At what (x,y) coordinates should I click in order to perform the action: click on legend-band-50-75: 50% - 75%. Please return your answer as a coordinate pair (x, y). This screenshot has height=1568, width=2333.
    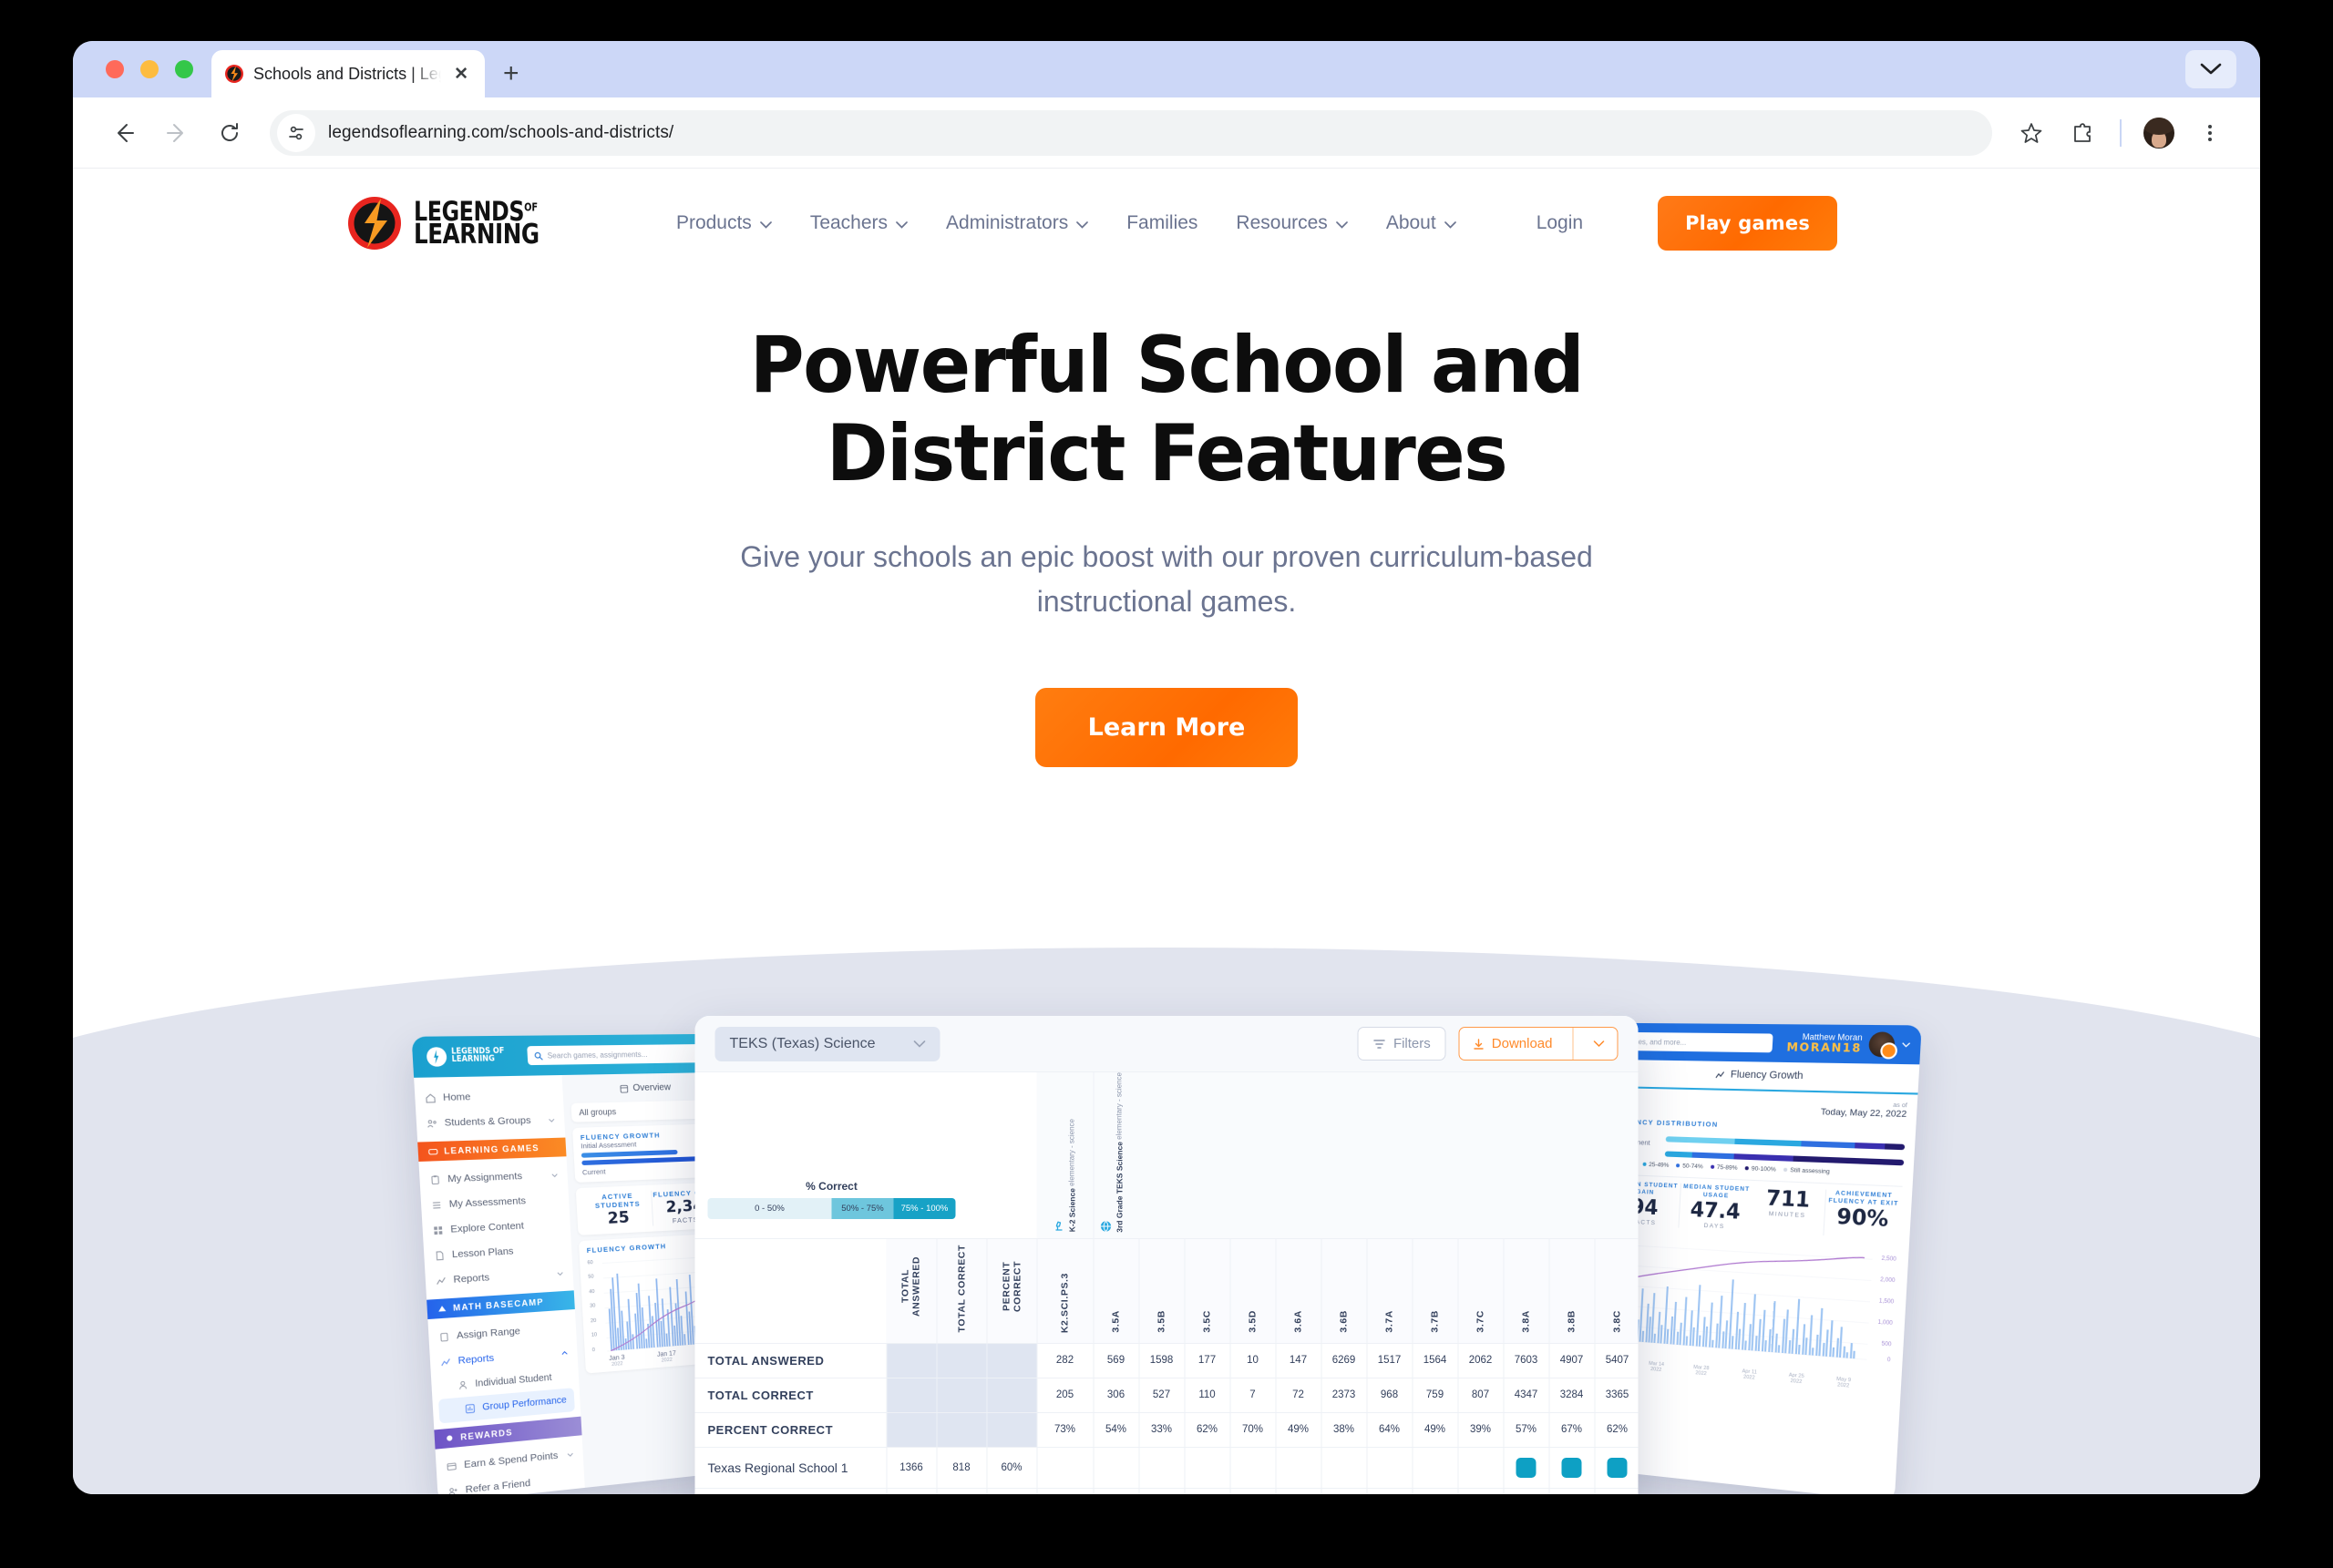
    Looking at the image, I should click on (863, 1208).